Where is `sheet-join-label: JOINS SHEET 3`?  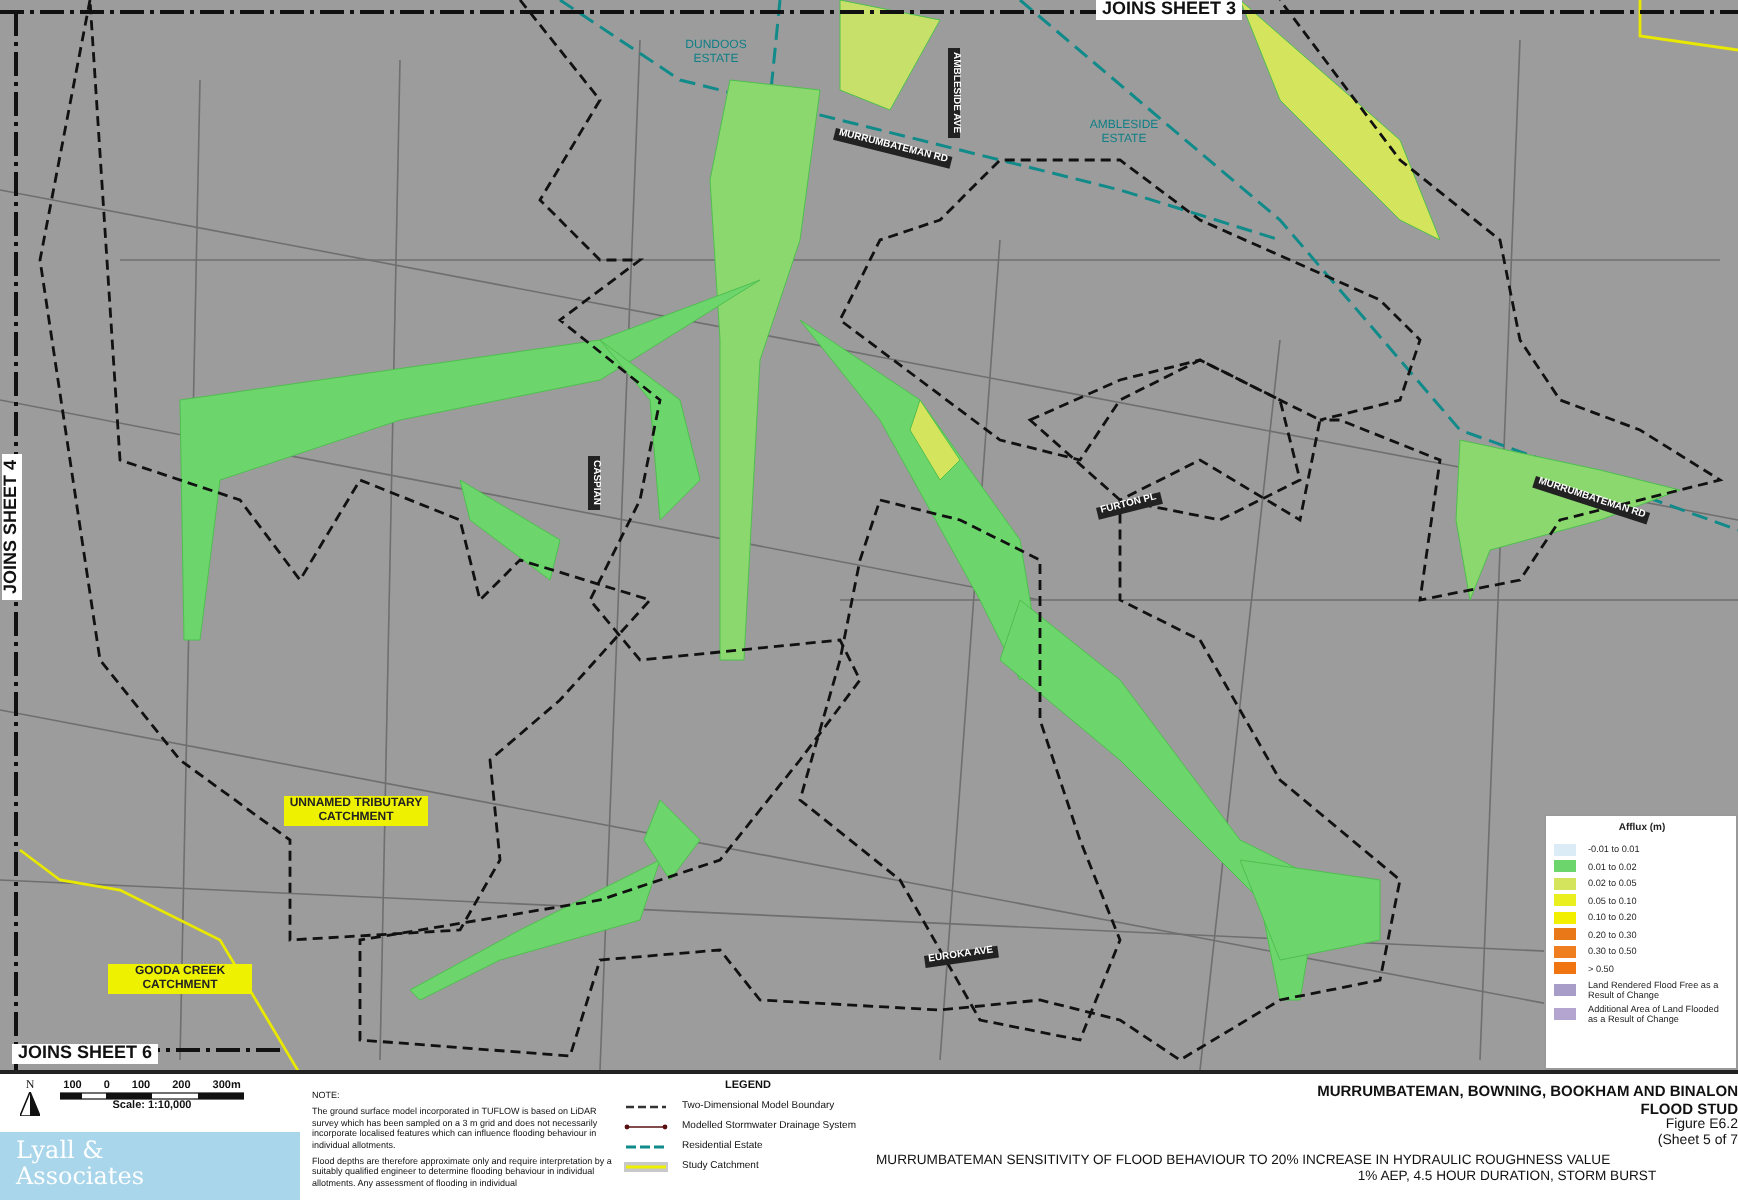 sheet-join-label: JOINS SHEET 3 is located at coordinates (1169, 10).